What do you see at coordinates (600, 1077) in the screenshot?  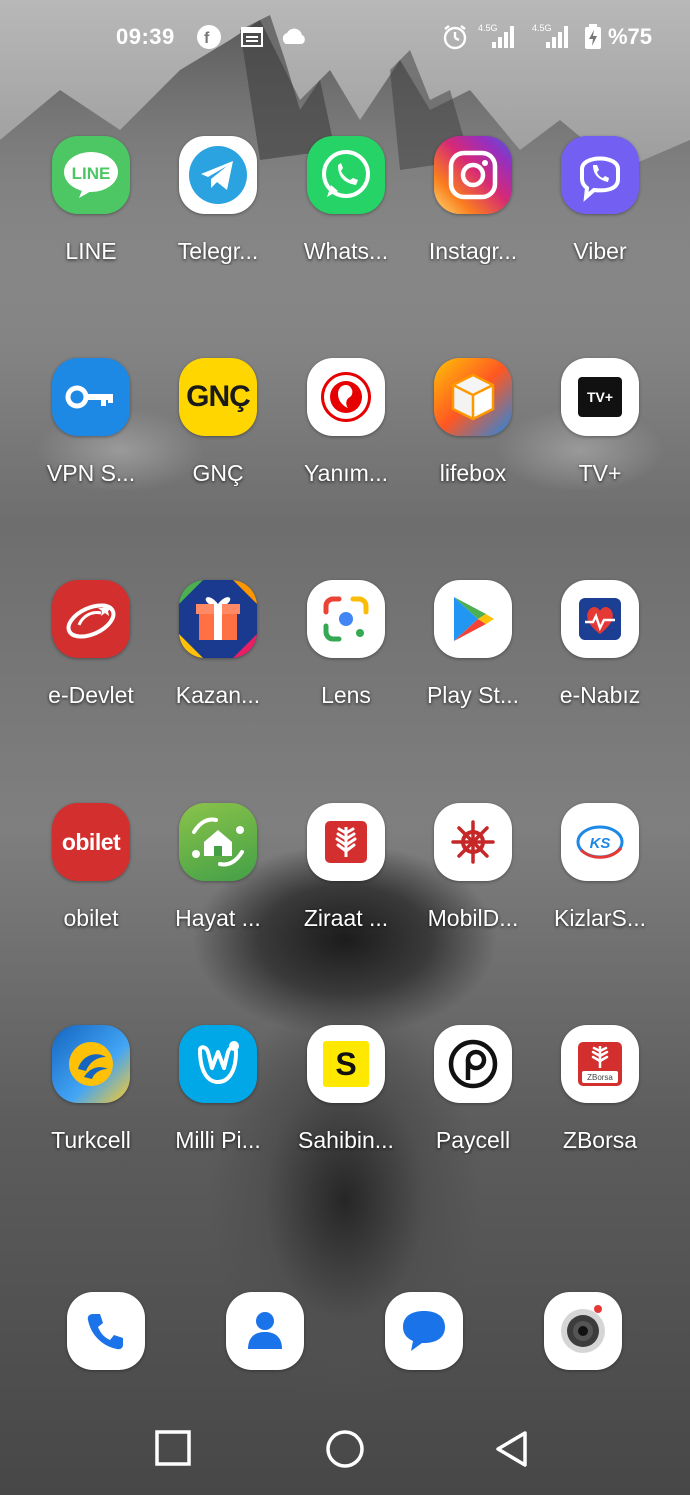 I see `svg-text: ZBorsa` at bounding box center [600, 1077].